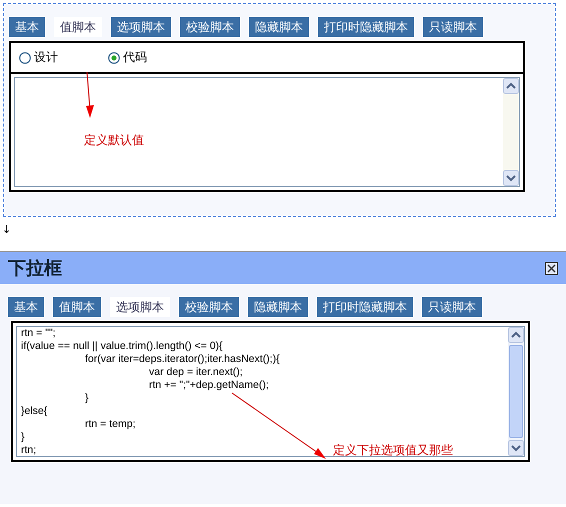 Image resolution: width=566 pixels, height=507 pixels. What do you see at coordinates (38, 57) in the screenshot?
I see `radio-option: 设计` at bounding box center [38, 57].